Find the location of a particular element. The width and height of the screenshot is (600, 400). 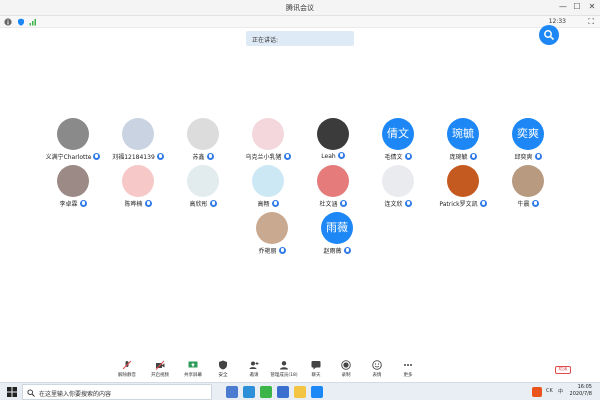

toolbar-emoji-button: 表情 is located at coordinates (377, 369).